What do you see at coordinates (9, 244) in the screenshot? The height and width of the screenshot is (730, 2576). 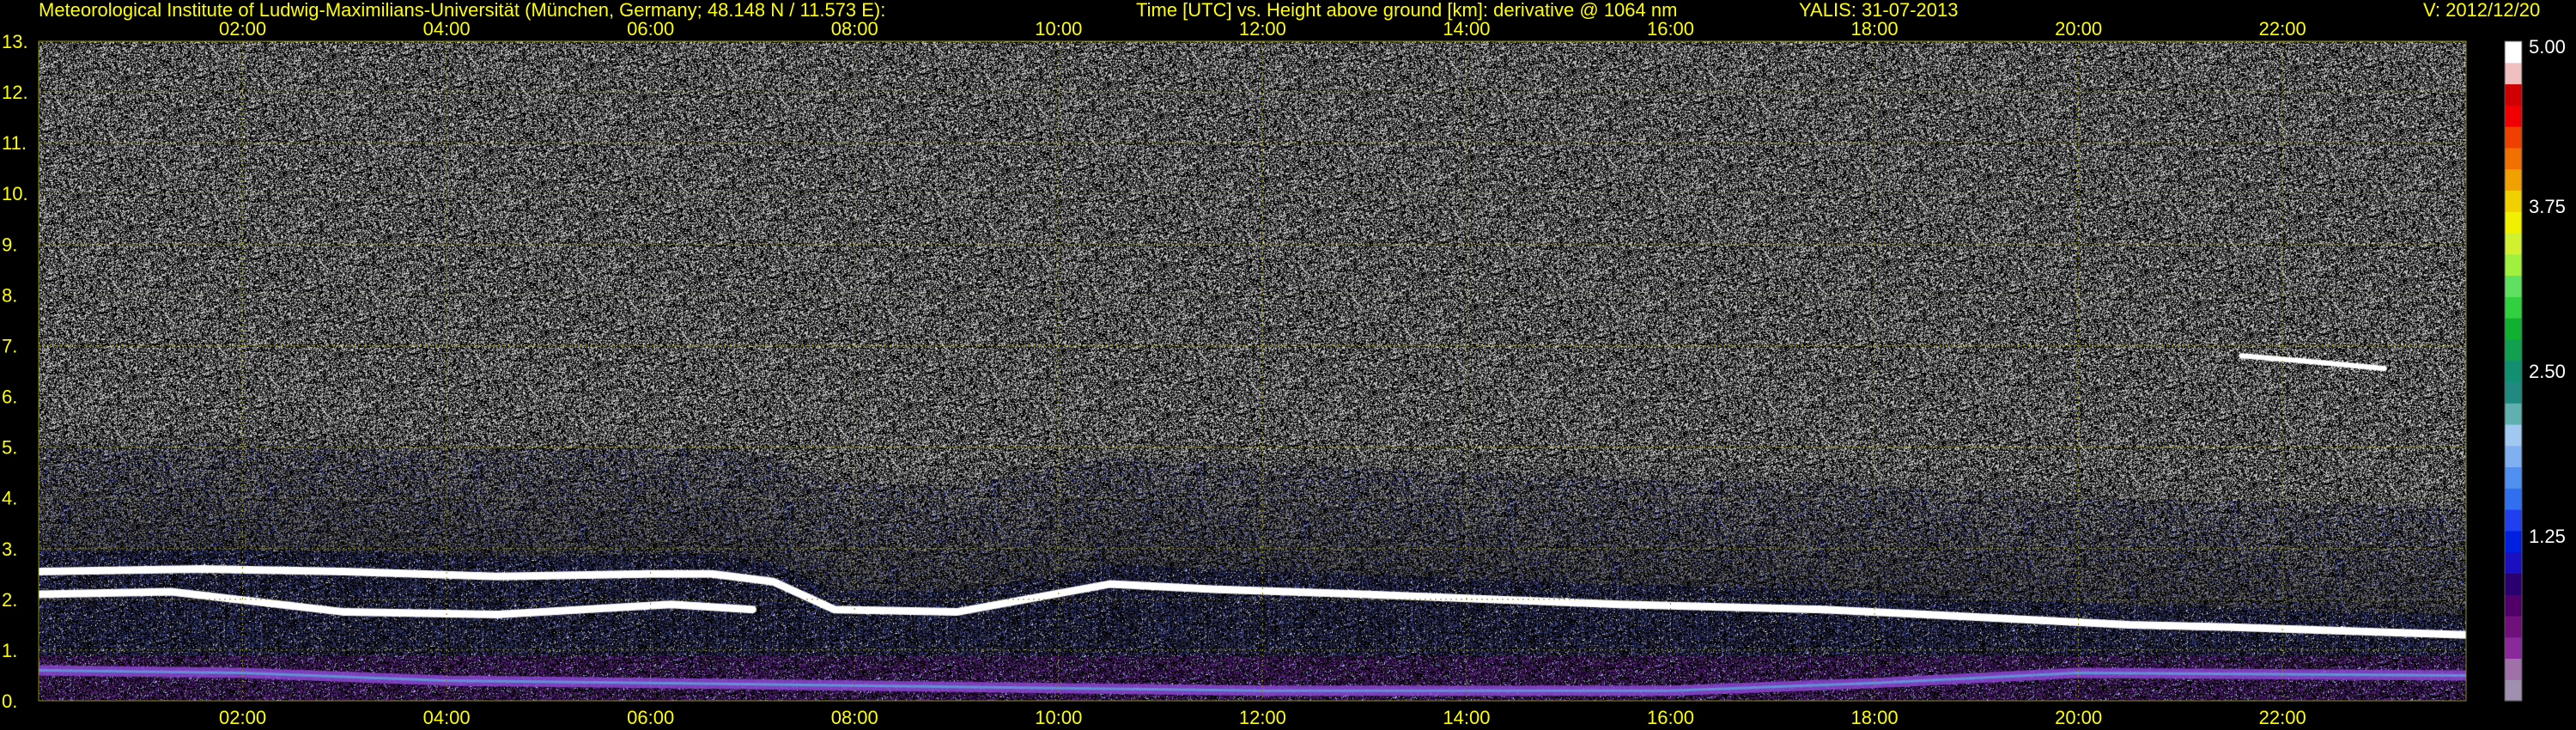 I see `y-tick-label: 9.` at bounding box center [9, 244].